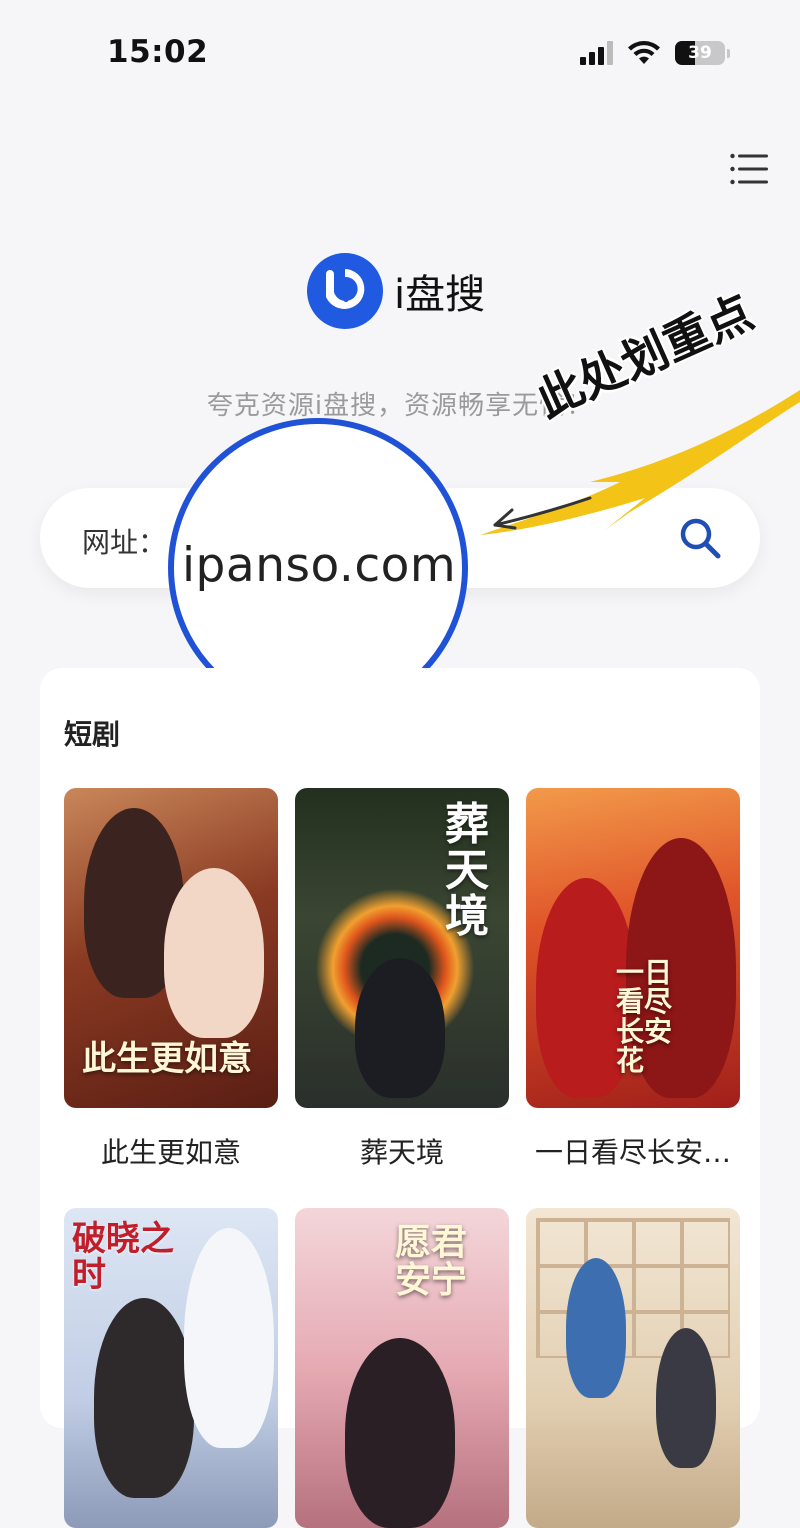 Image resolution: width=800 pixels, height=1528 pixels. What do you see at coordinates (431, 1261) in the screenshot?
I see `poster-title-overlay: 愿君安宁` at bounding box center [431, 1261].